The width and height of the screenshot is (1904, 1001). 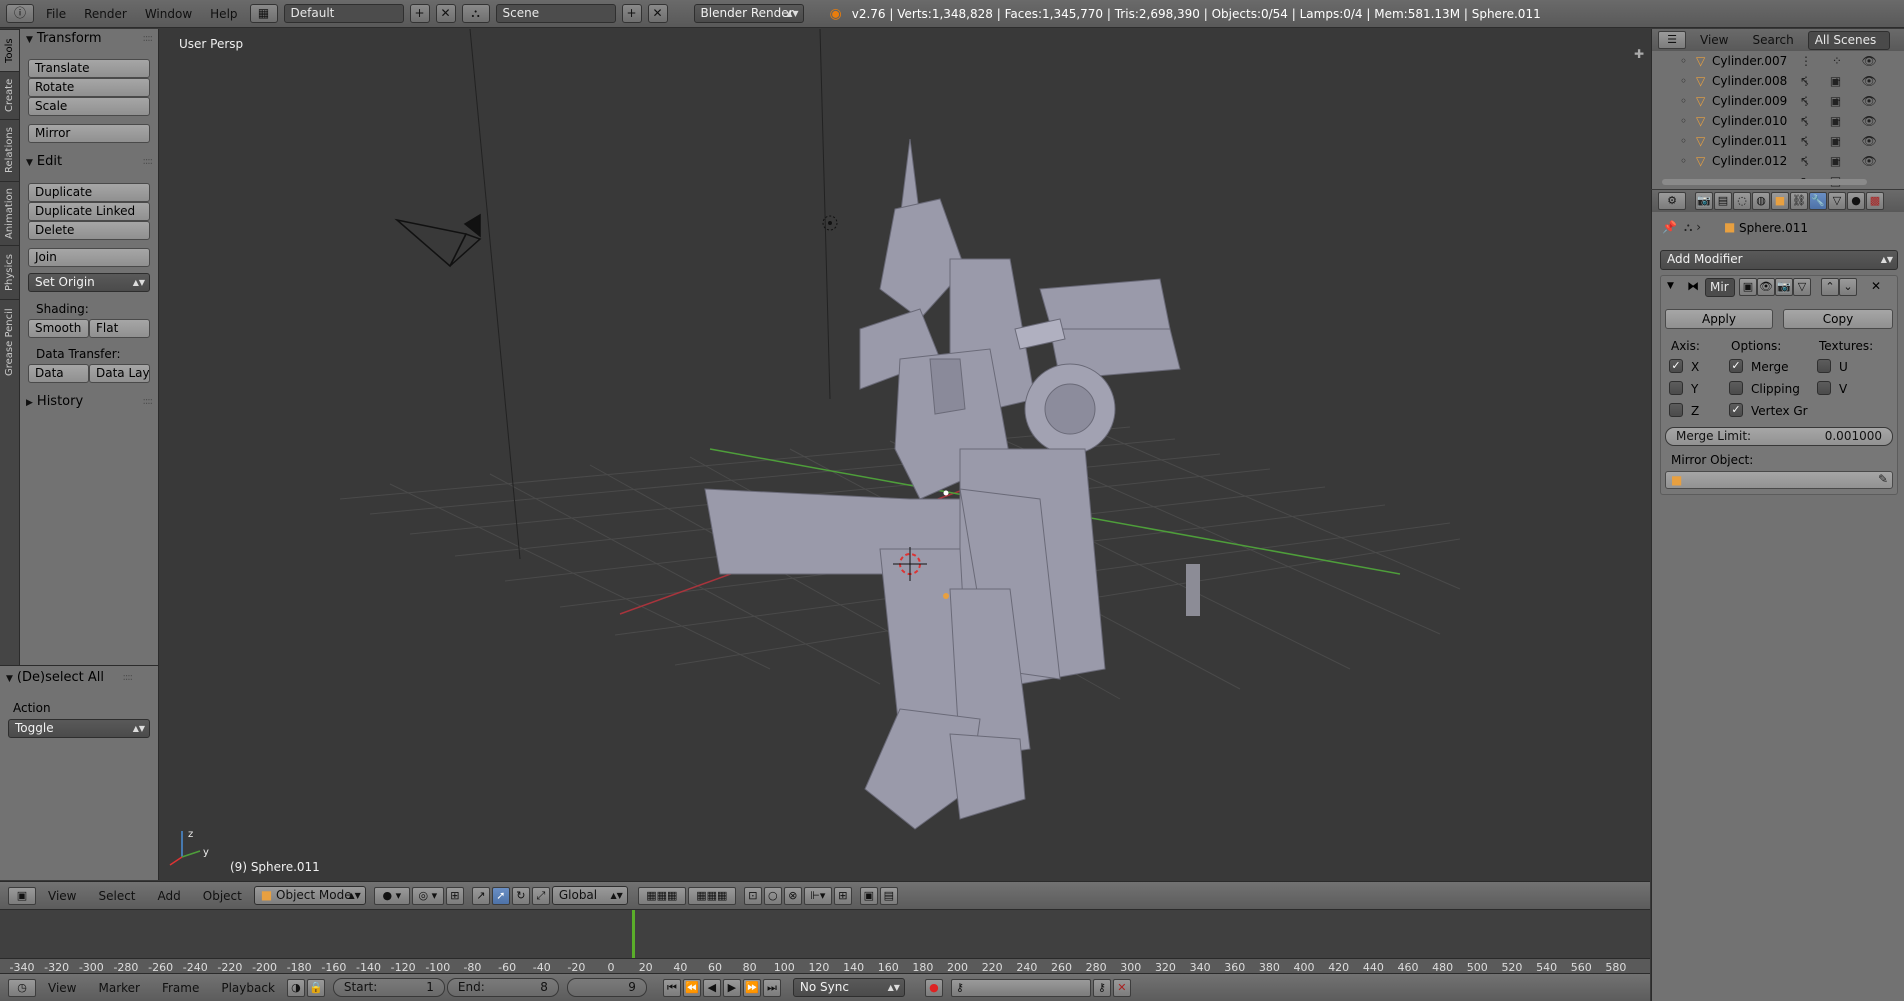 What do you see at coordinates (89, 68) in the screenshot?
I see `translate-button: Translate` at bounding box center [89, 68].